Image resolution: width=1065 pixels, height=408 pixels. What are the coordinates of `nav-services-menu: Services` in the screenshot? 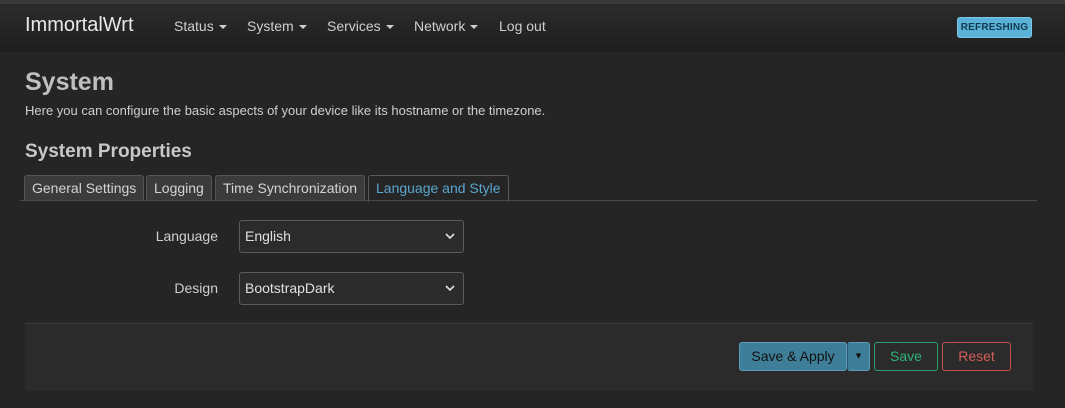 It's located at (360, 26).